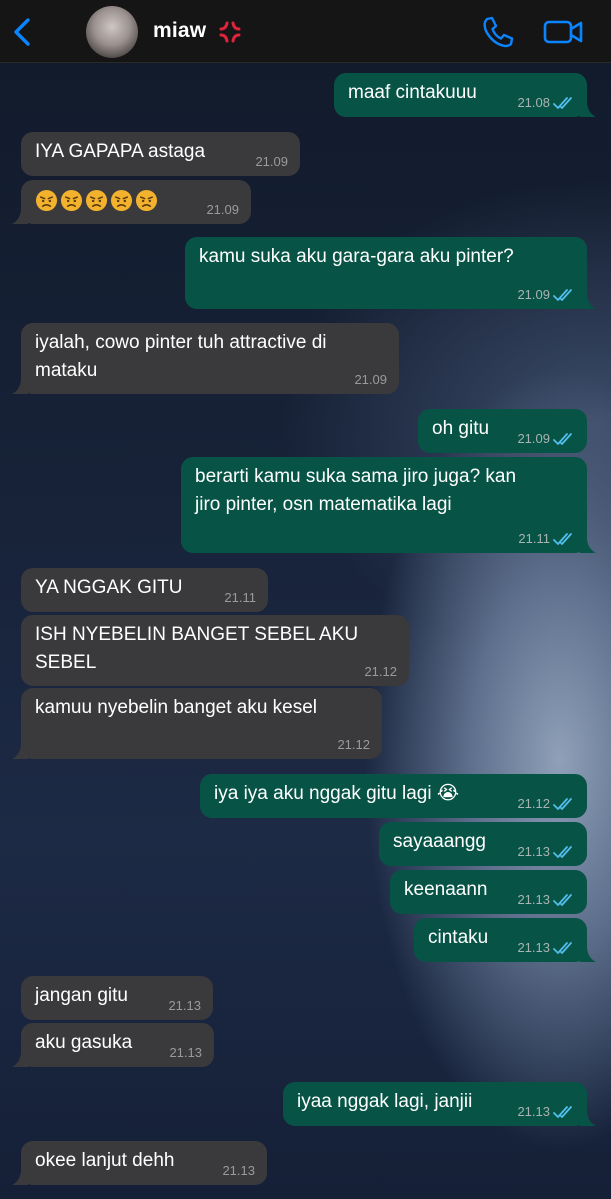 The image size is (611, 1199). What do you see at coordinates (323, 504) in the screenshot?
I see `message-text-line: jiro pinter, osn matematika lagi` at bounding box center [323, 504].